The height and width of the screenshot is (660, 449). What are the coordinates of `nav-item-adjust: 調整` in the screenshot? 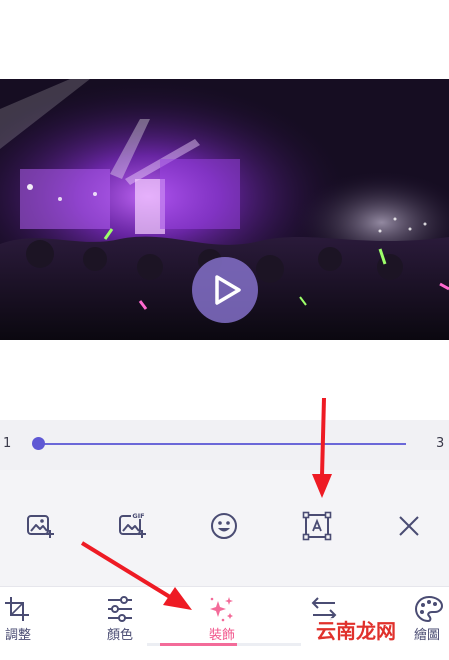 It's located at (18, 617).